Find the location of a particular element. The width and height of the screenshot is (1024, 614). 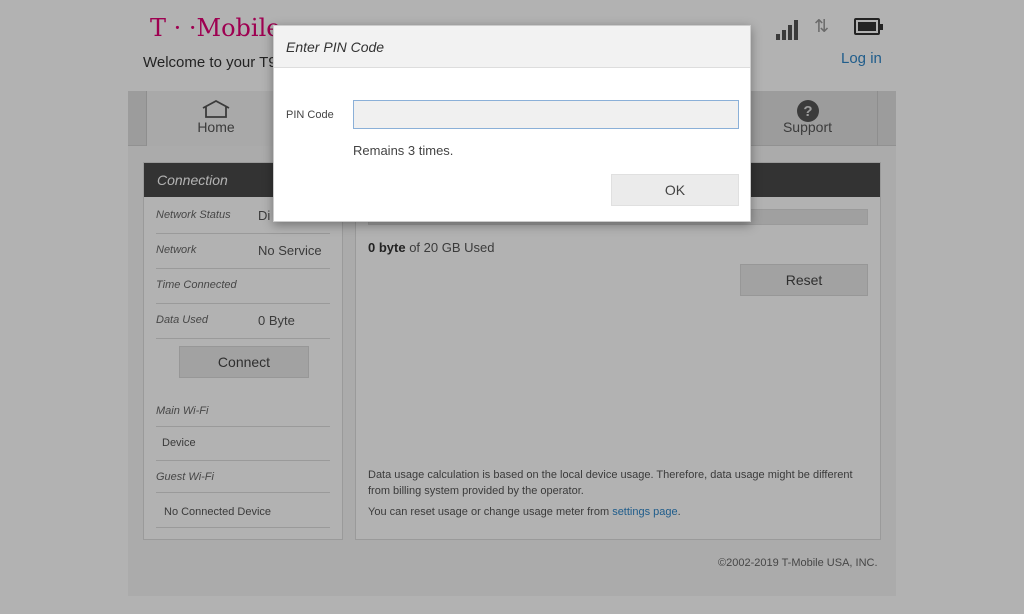

dialog-title: Enter PIN Code is located at coordinates (512, 47).